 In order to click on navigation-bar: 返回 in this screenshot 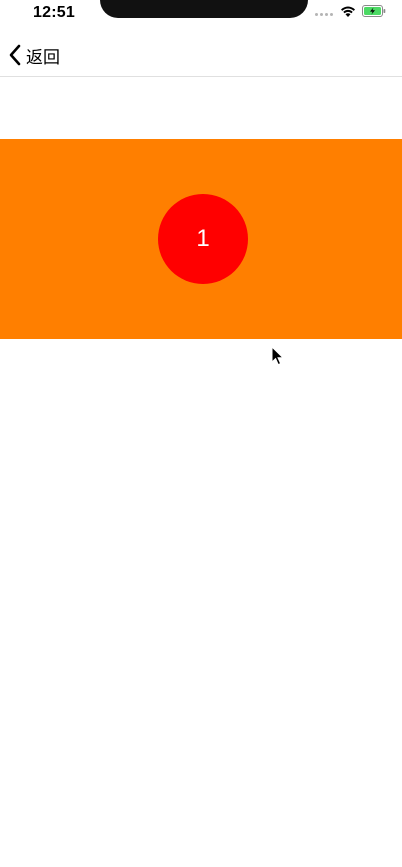, I will do `click(201, 54)`.